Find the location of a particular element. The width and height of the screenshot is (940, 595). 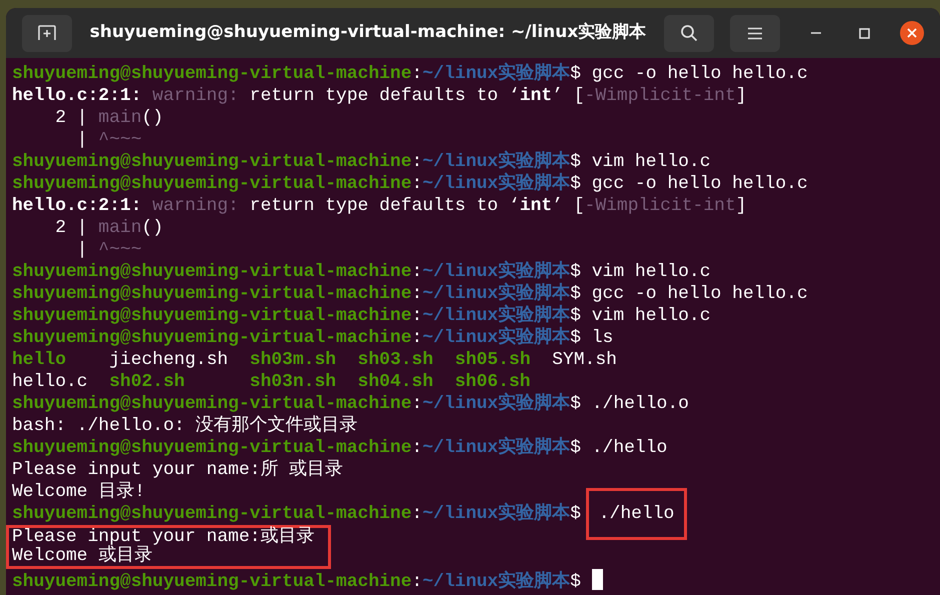

new-tab-icon is located at coordinates (47, 33).